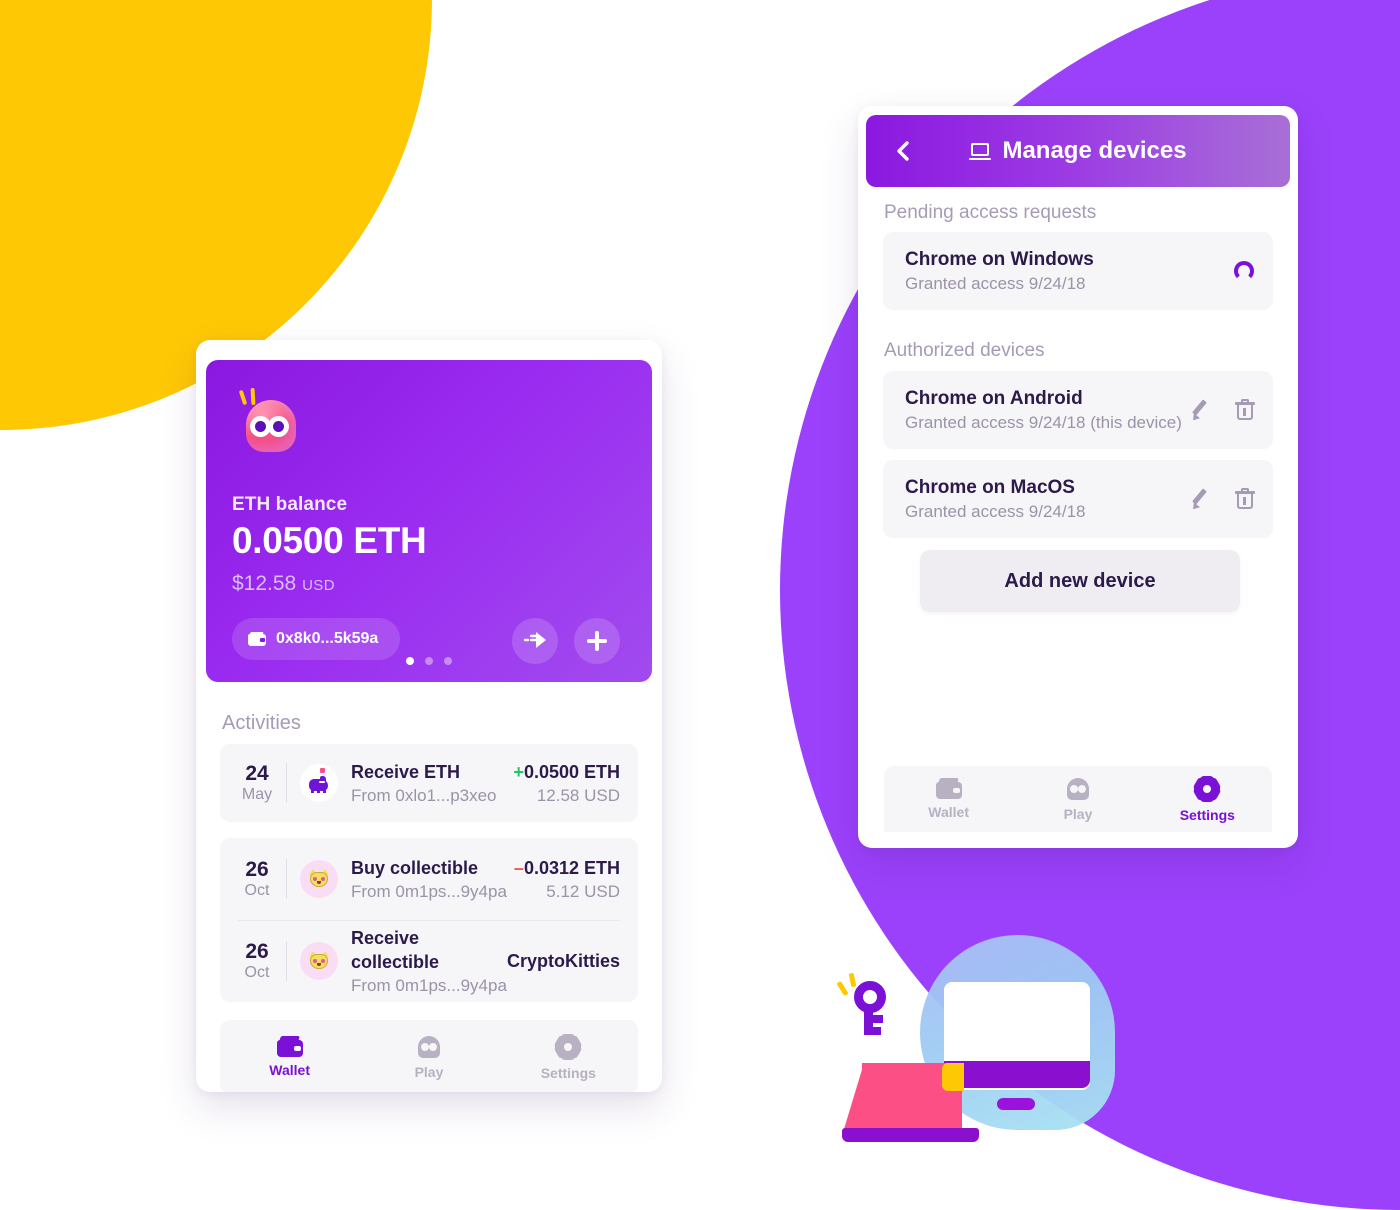 The width and height of the screenshot is (1400, 1210). I want to click on activity-date: 24 May, so click(257, 783).